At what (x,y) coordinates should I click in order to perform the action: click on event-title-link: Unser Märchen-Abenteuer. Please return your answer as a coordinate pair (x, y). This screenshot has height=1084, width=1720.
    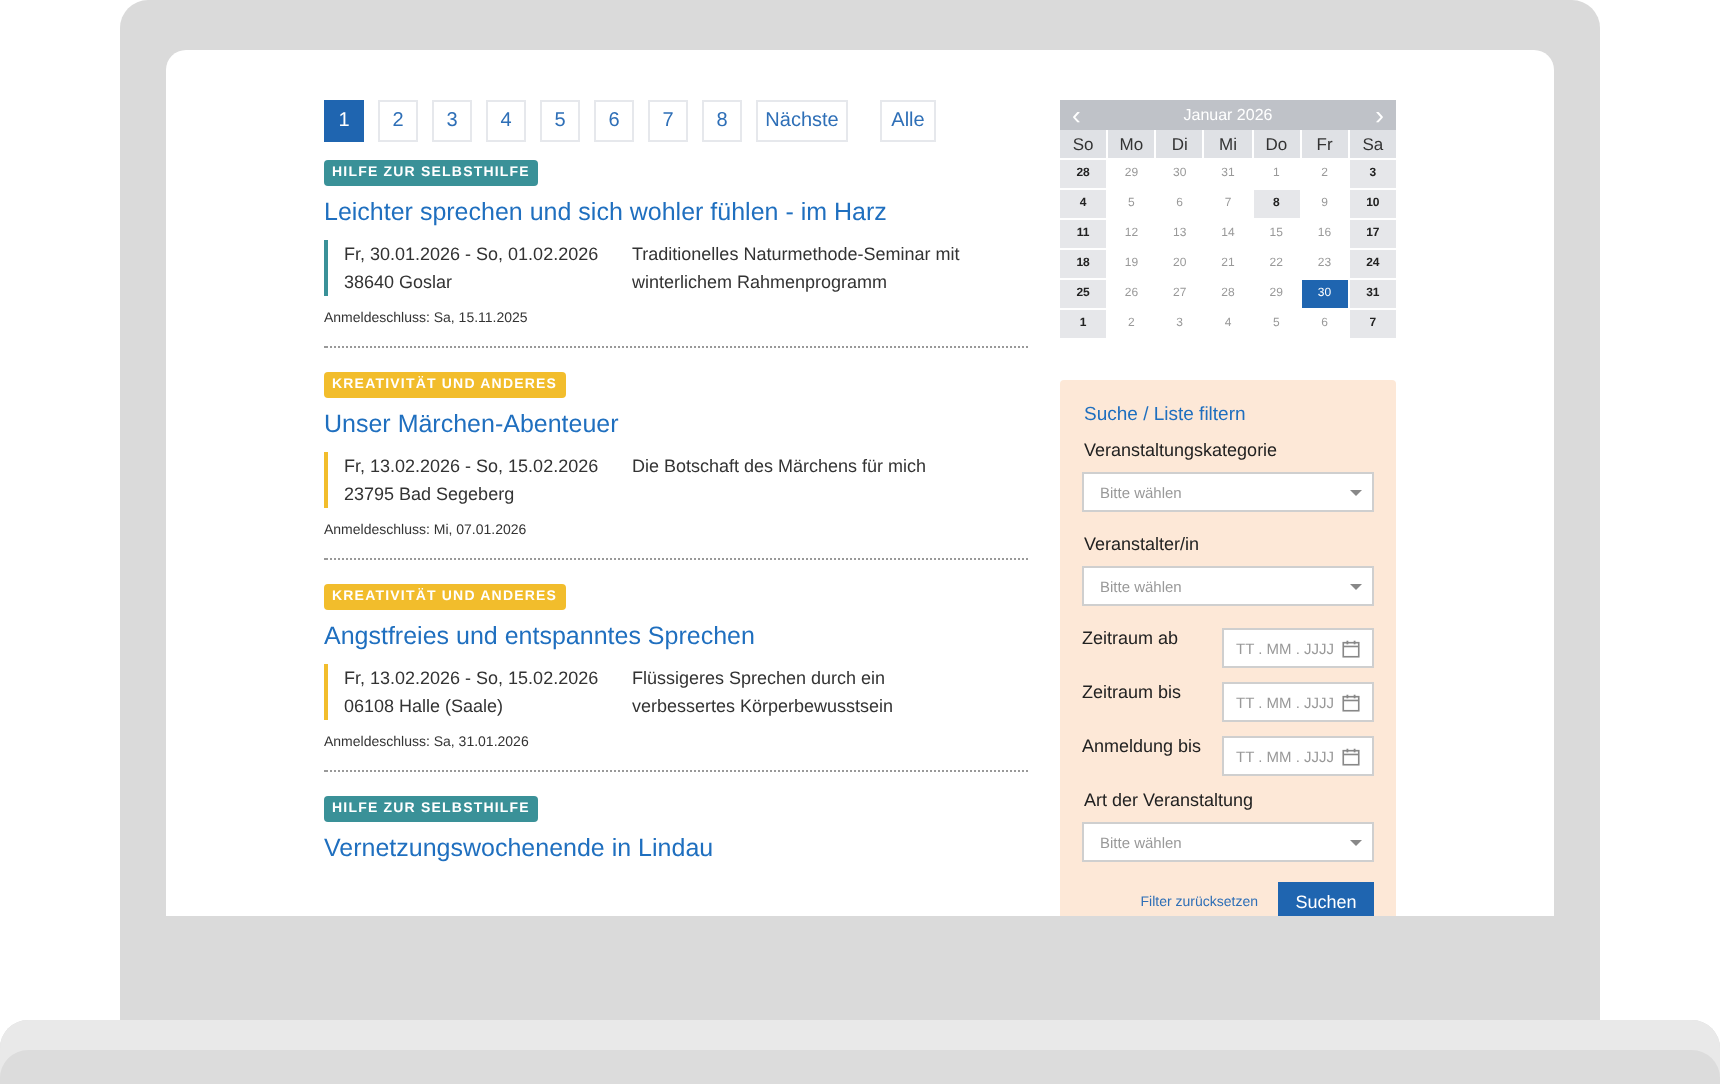
    Looking at the image, I should click on (471, 424).